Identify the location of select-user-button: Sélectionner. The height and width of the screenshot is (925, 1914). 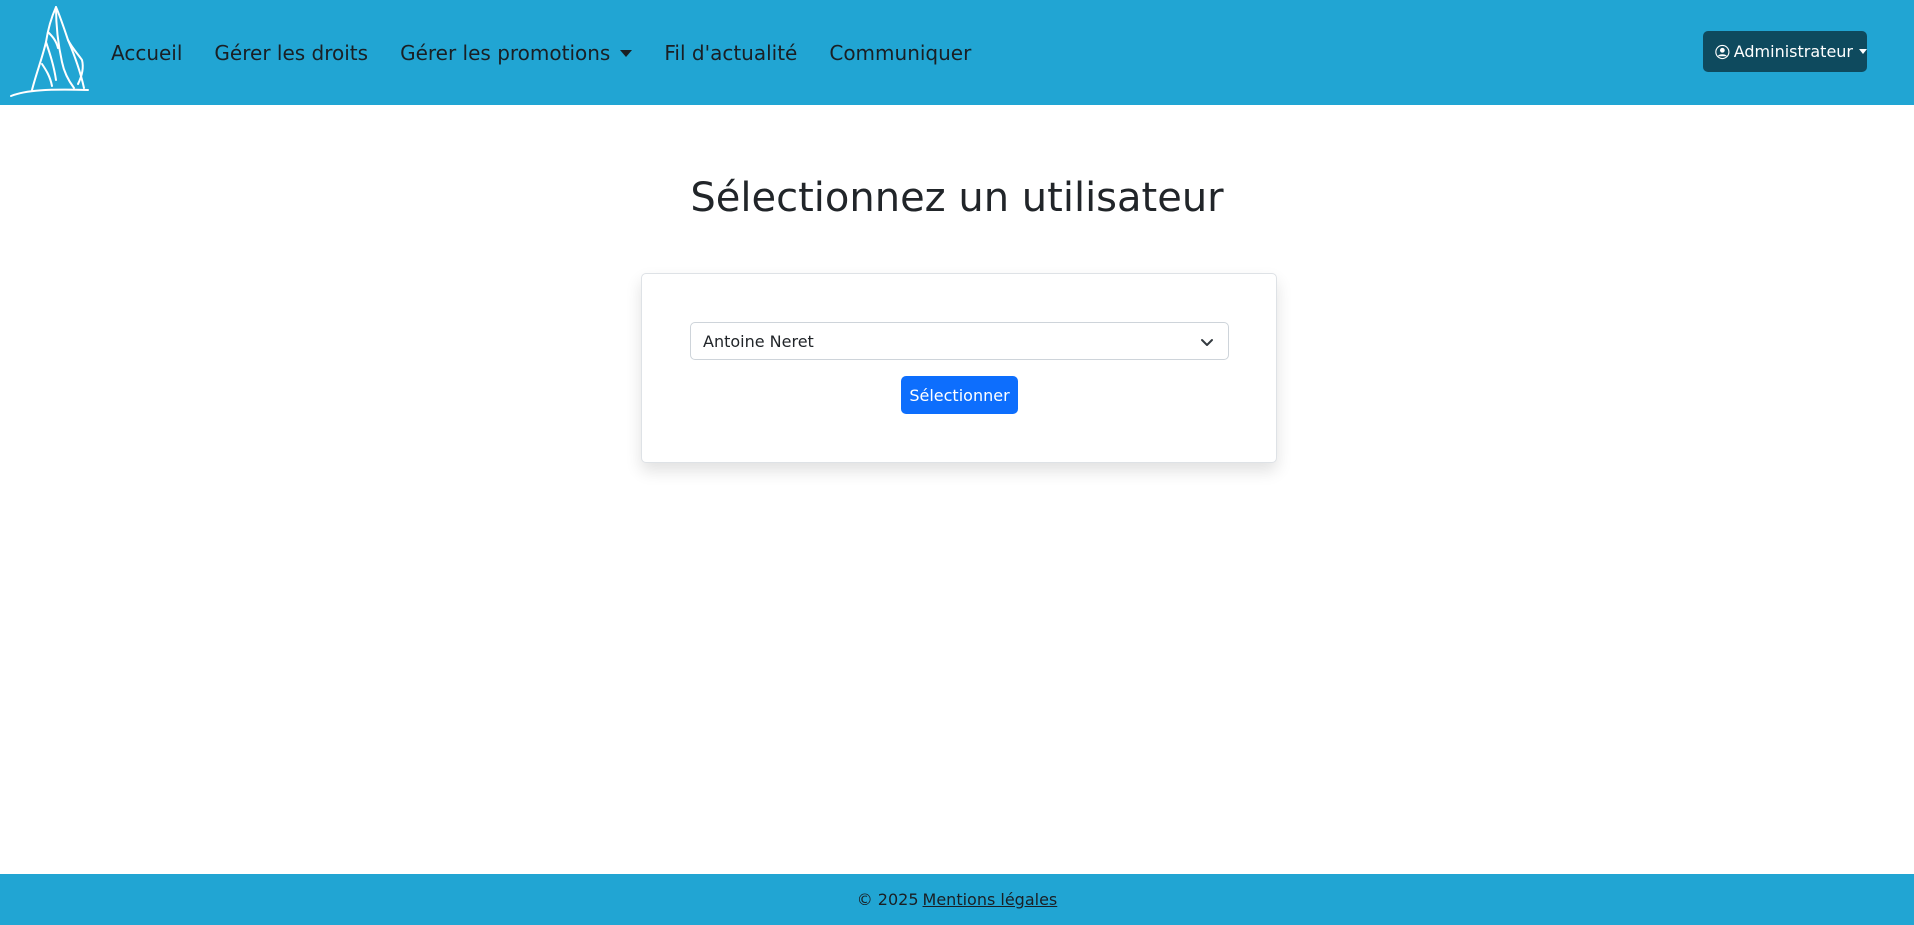
(959, 395).